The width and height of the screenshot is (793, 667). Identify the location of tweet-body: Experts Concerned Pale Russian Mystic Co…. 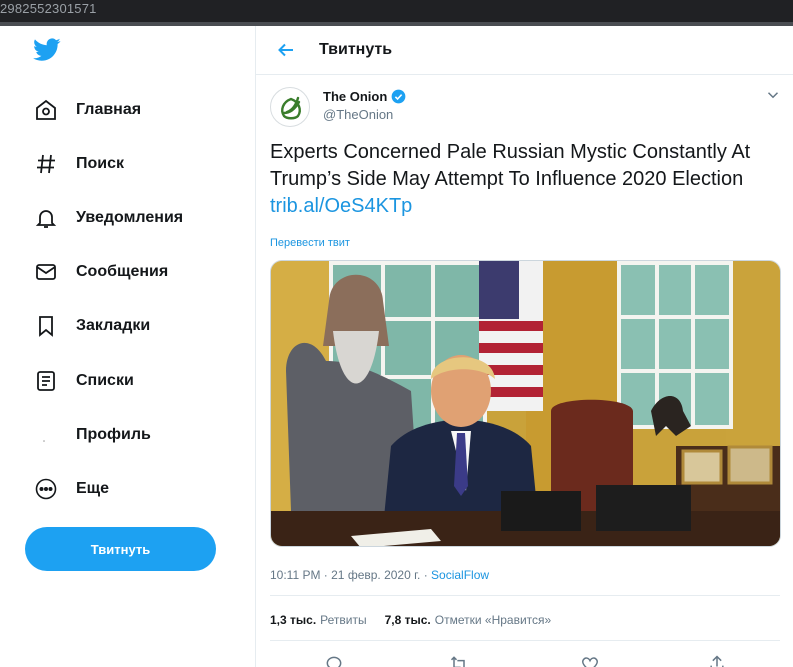
(510, 165).